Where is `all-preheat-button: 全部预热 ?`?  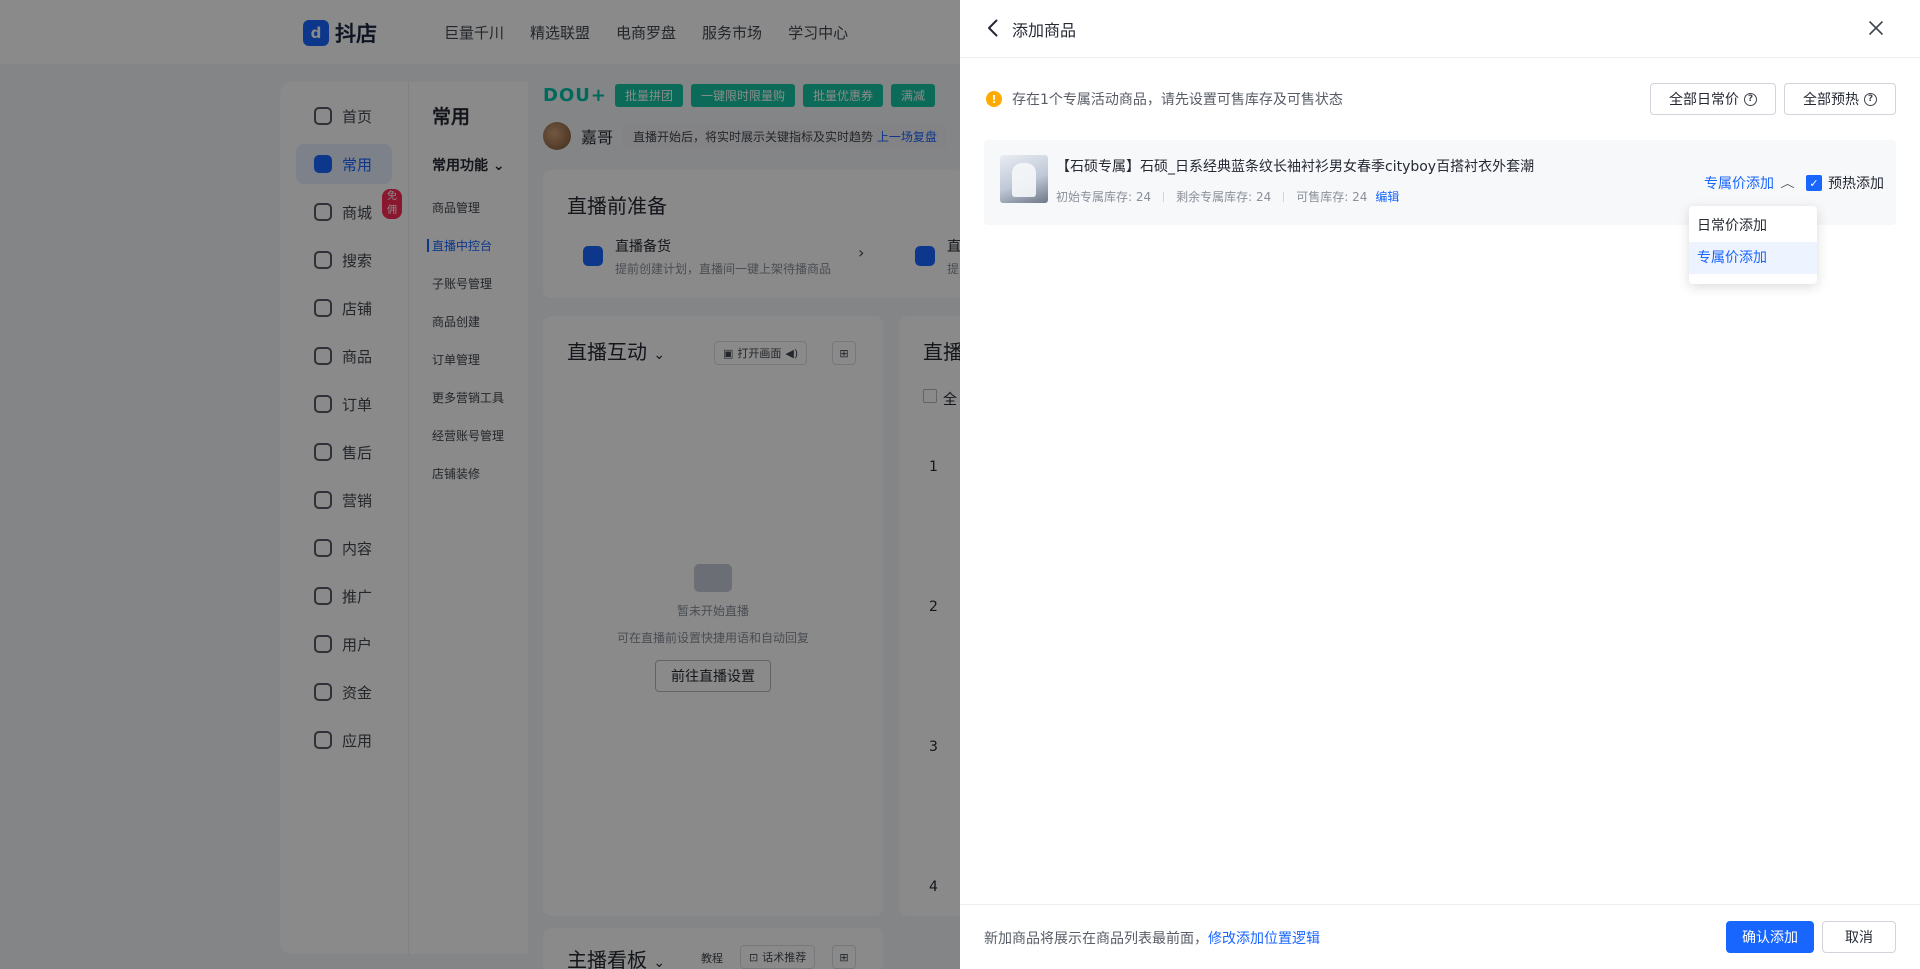
all-preheat-button: 全部预热 ? is located at coordinates (1840, 99).